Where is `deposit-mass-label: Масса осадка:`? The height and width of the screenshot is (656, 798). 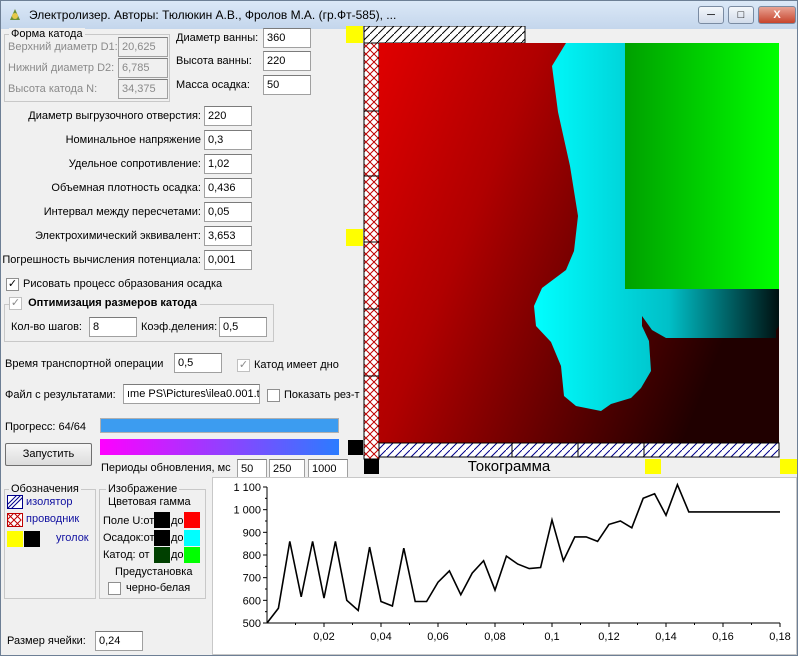
deposit-mass-label: Масса осадка: is located at coordinates (213, 85).